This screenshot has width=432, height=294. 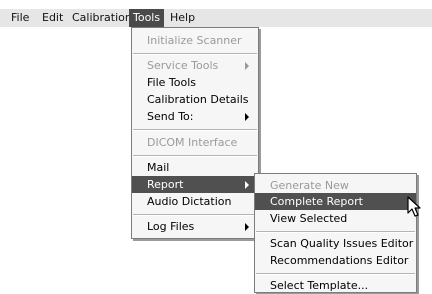 I want to click on menu-item-view-selected: View Selected, so click(x=335, y=218).